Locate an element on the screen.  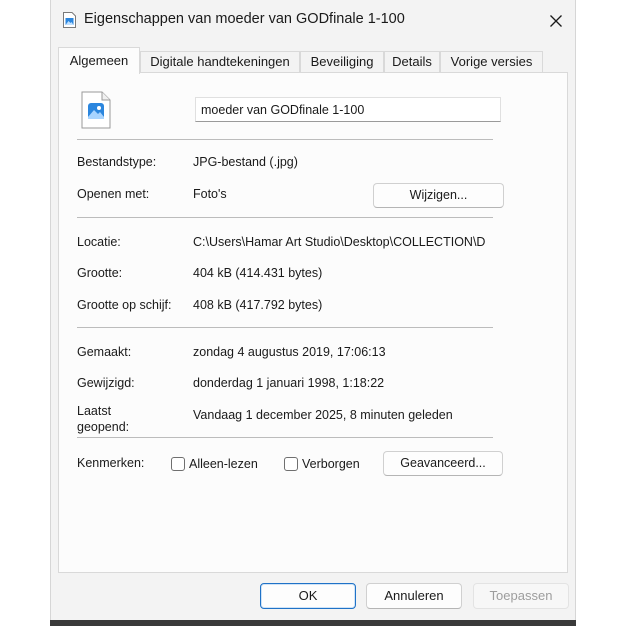
size-on-disk-label: Grootte op schijf: is located at coordinates (124, 305).